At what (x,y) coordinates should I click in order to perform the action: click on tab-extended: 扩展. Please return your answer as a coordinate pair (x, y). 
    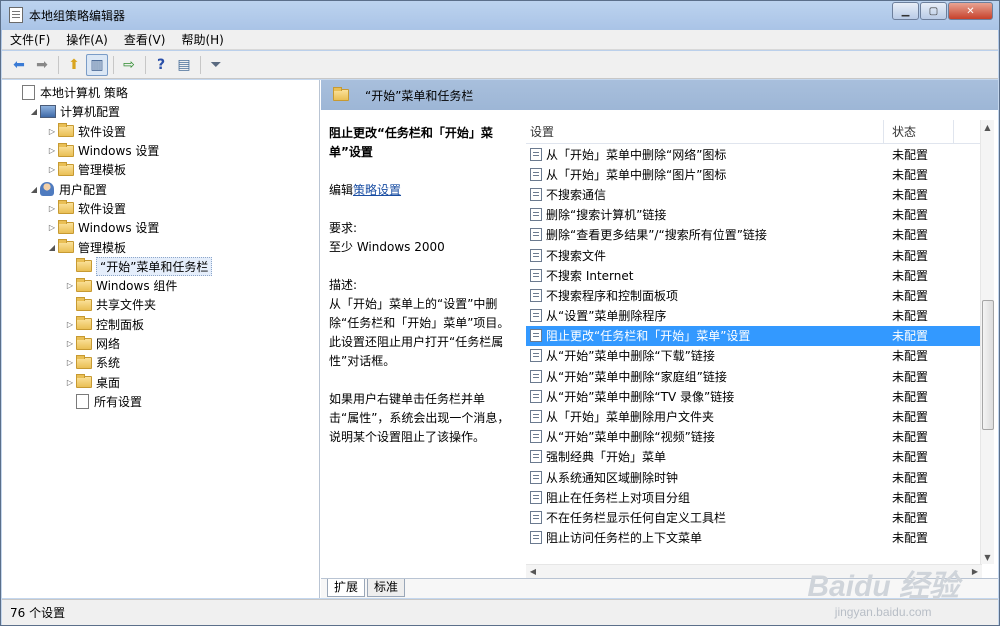
    Looking at the image, I should click on (346, 588).